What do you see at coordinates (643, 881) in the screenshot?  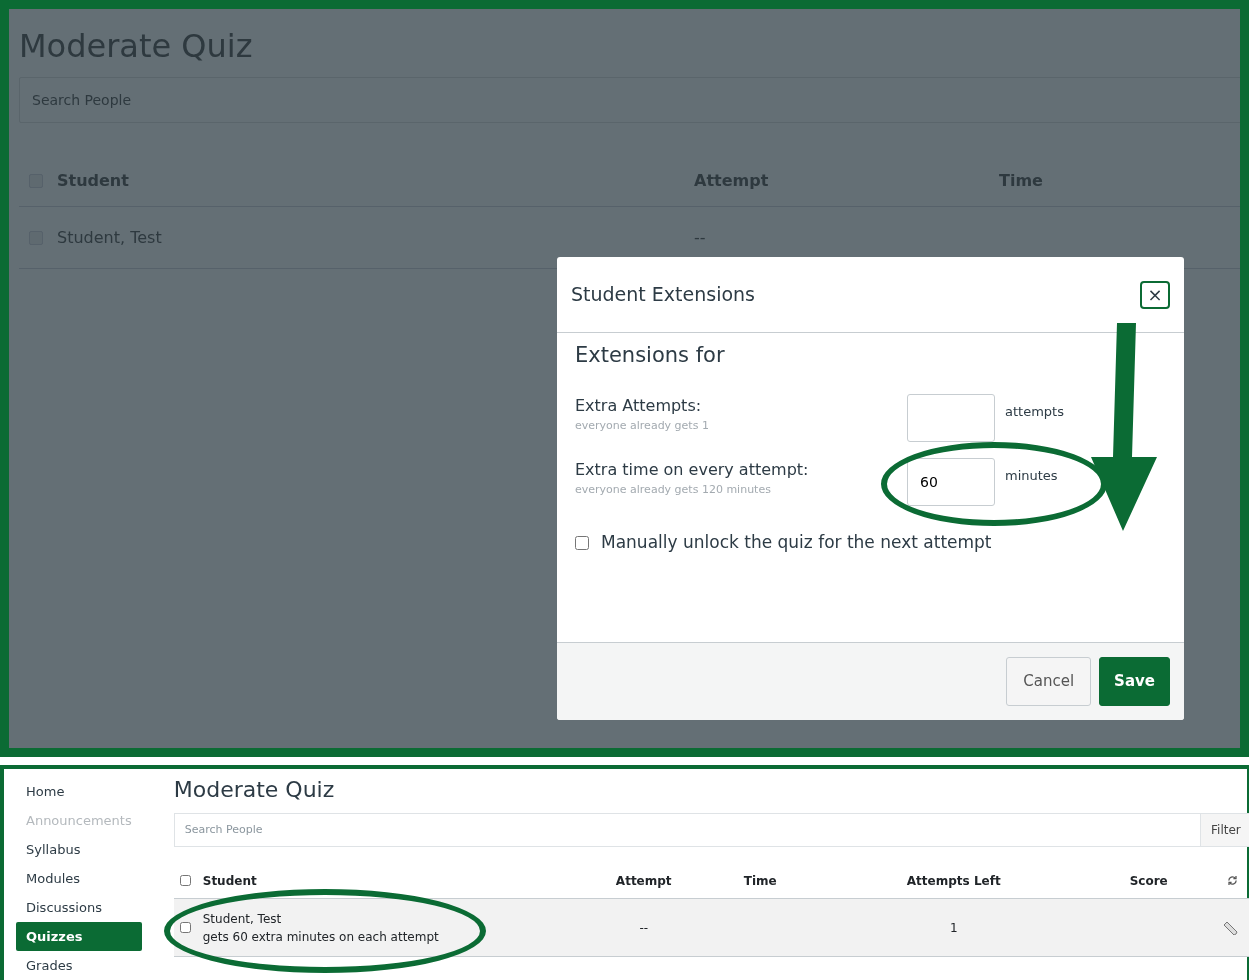 I see `column-header: Attempt` at bounding box center [643, 881].